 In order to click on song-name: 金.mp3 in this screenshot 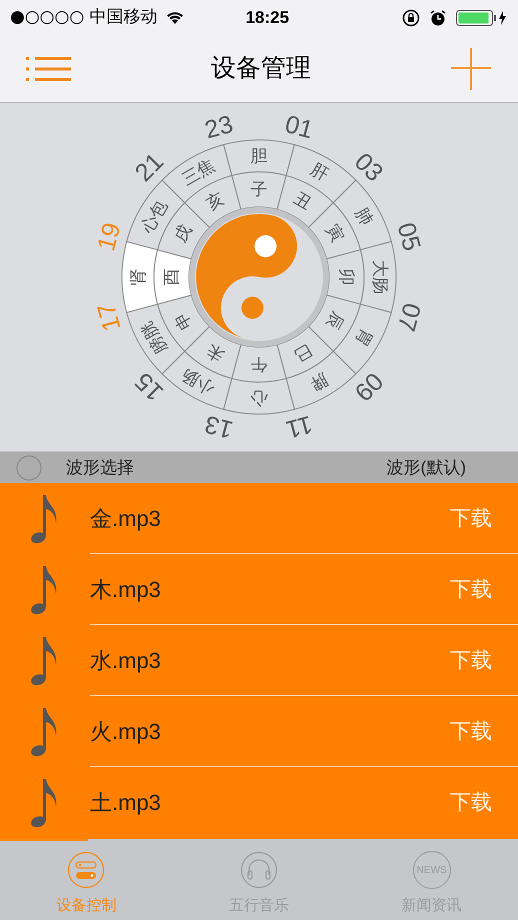, I will do `click(125, 518)`.